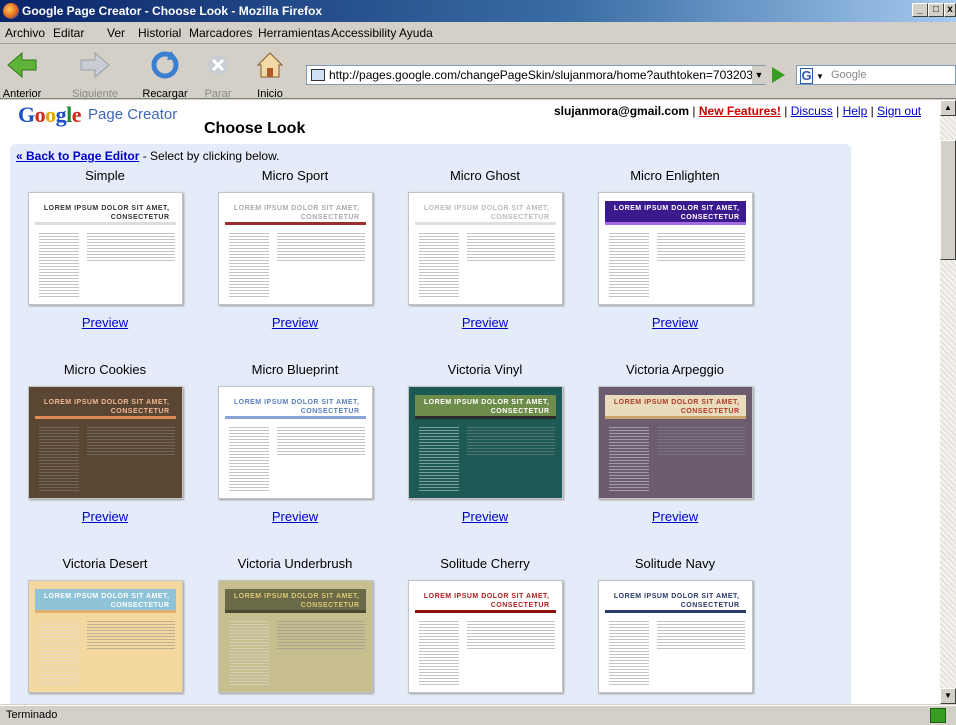  Describe the element at coordinates (936, 10) in the screenshot. I see `maximize-button: □` at that location.